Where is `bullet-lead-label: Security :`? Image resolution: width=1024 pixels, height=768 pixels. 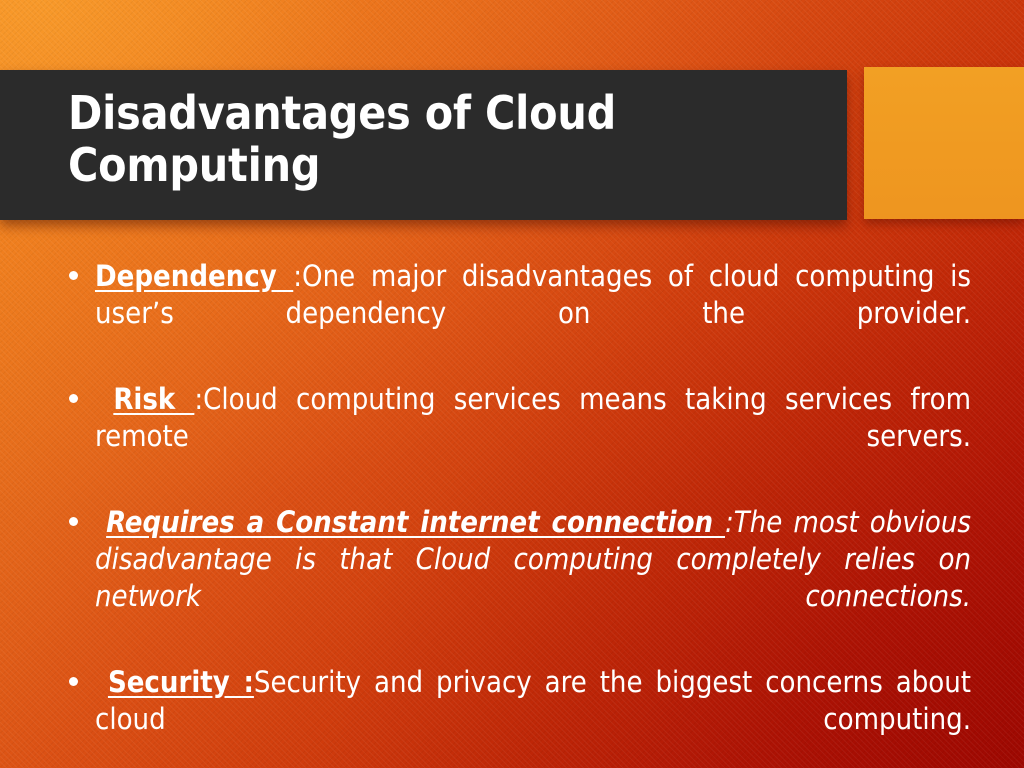
bullet-lead-label: Security : is located at coordinates (180, 682).